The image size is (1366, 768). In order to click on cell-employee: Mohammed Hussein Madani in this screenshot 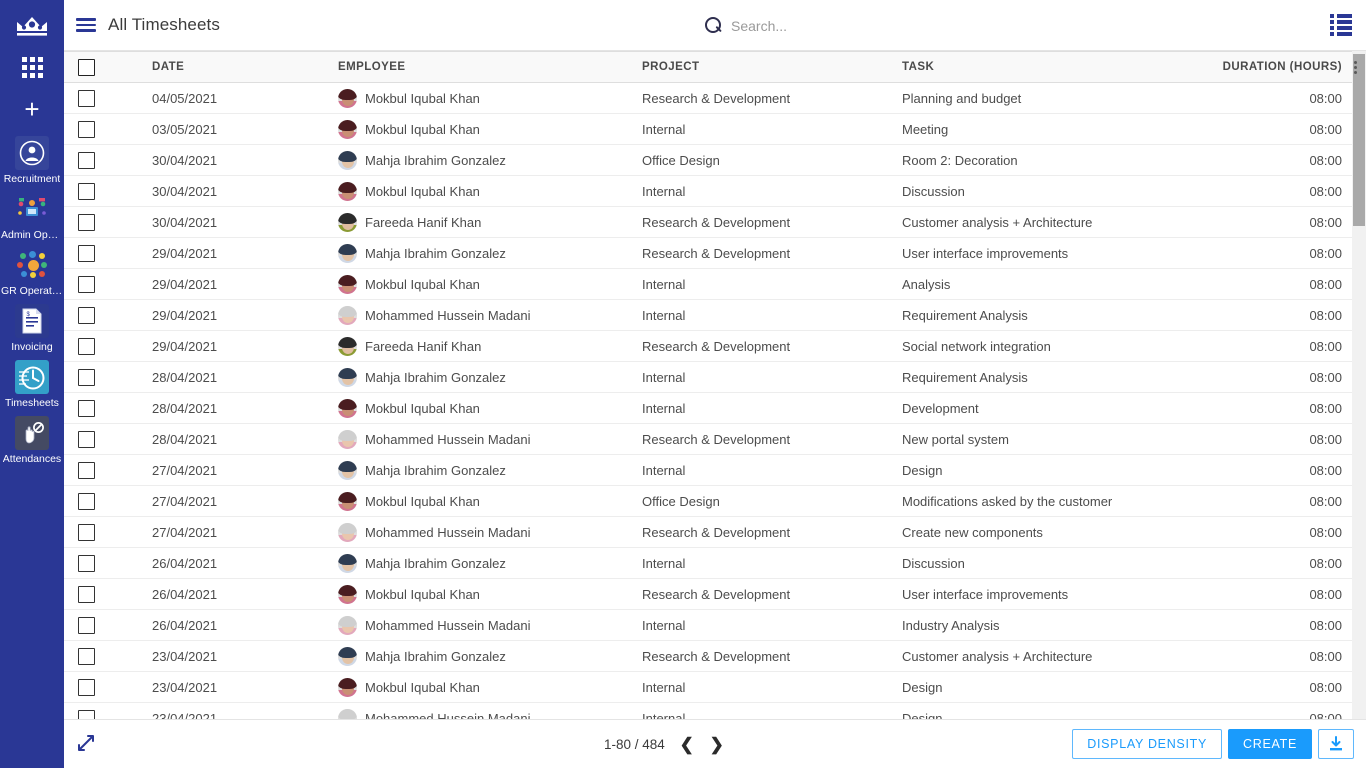, I will do `click(488, 710)`.